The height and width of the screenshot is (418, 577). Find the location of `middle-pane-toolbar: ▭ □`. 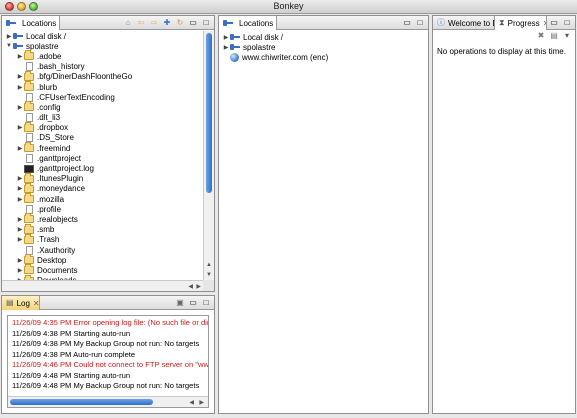

middle-pane-toolbar: ▭ □ is located at coordinates (413, 23).